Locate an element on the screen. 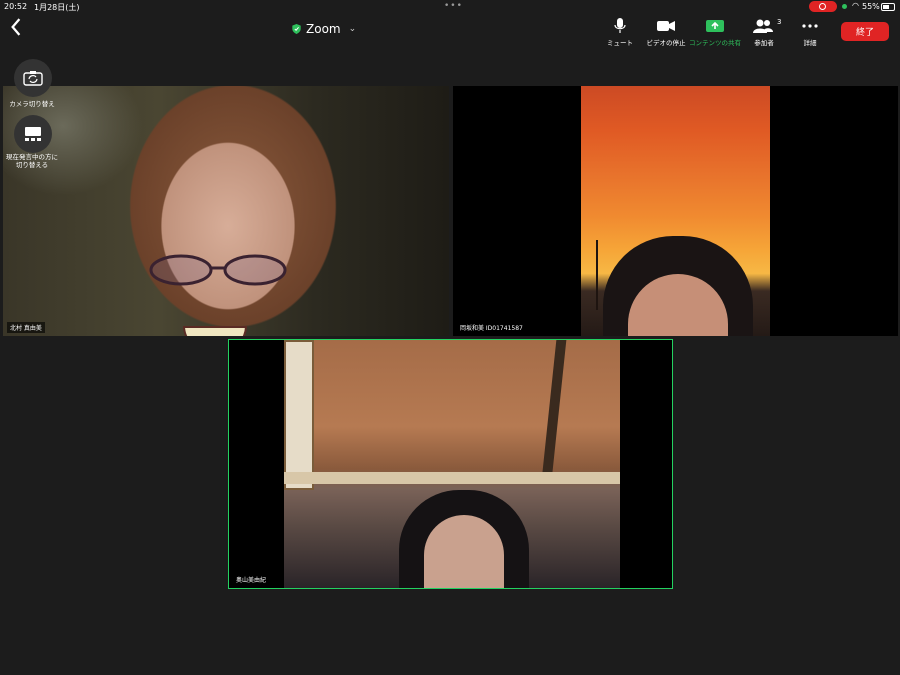  participants-label: 参加者 is located at coordinates (764, 43).